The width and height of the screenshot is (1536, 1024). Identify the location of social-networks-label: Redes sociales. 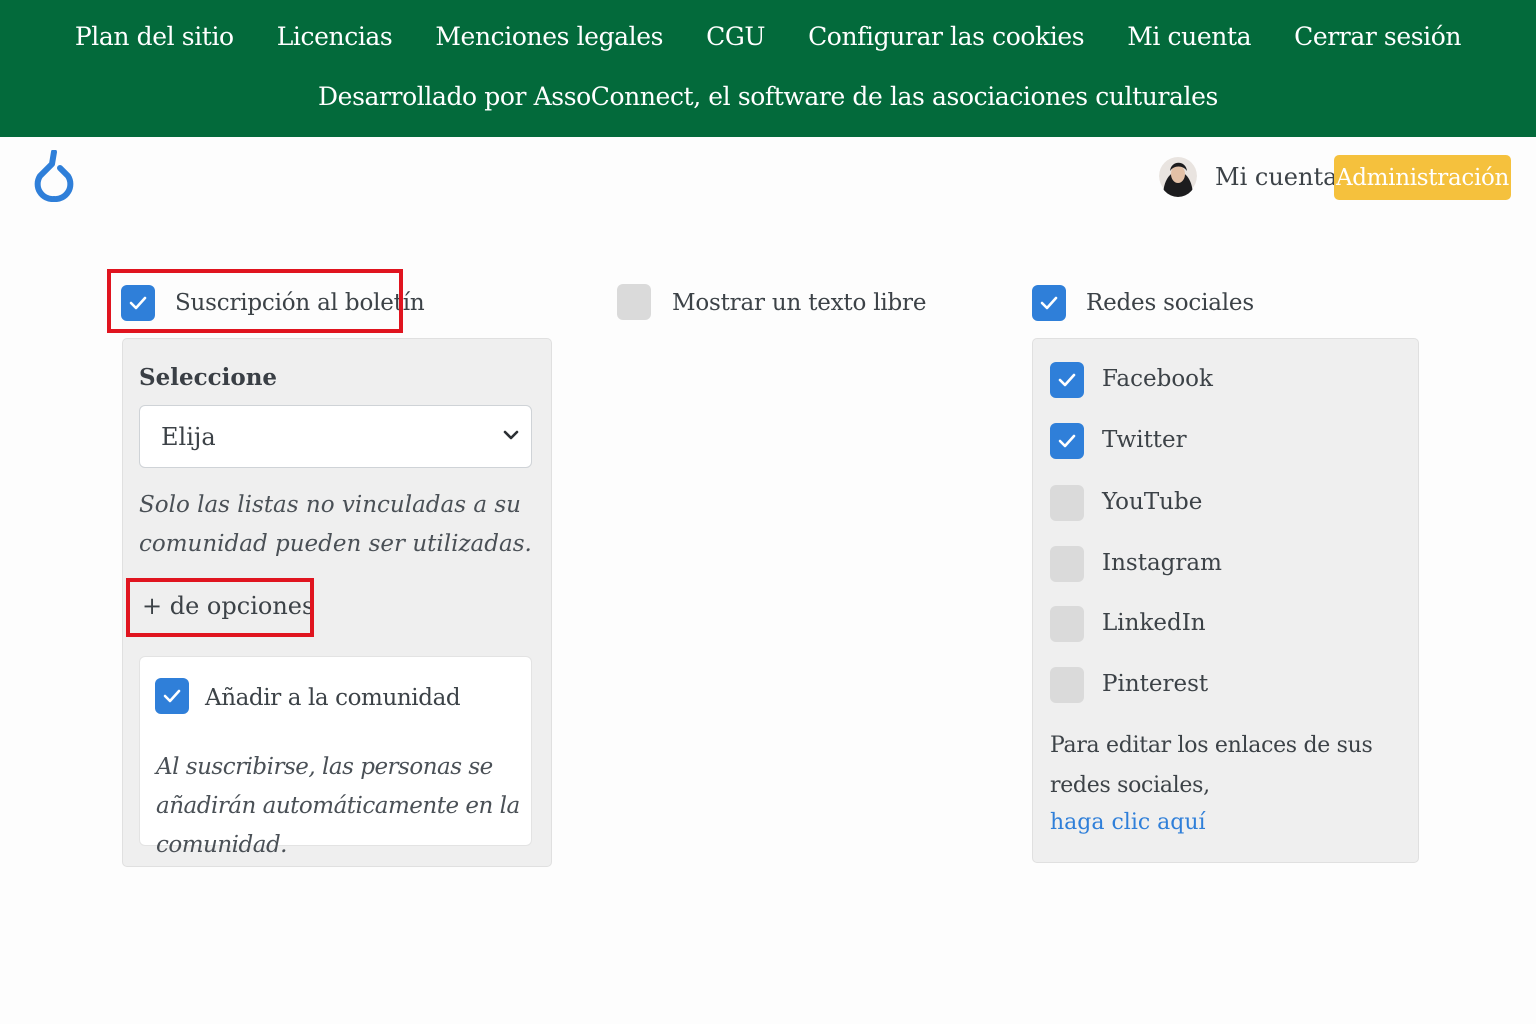
(1170, 303).